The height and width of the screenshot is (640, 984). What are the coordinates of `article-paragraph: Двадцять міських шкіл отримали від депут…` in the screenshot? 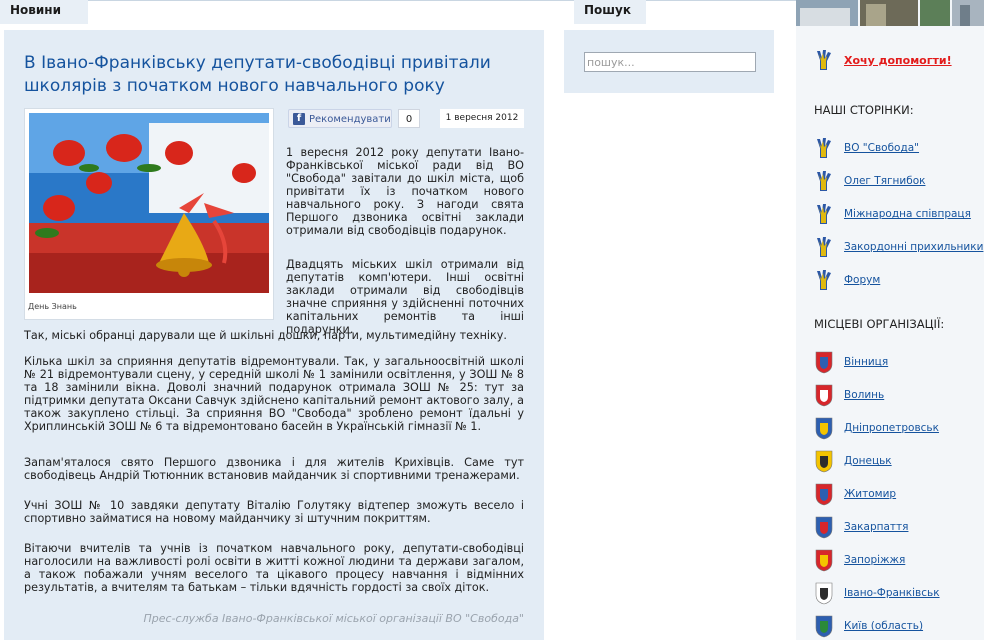 It's located at (405, 297).